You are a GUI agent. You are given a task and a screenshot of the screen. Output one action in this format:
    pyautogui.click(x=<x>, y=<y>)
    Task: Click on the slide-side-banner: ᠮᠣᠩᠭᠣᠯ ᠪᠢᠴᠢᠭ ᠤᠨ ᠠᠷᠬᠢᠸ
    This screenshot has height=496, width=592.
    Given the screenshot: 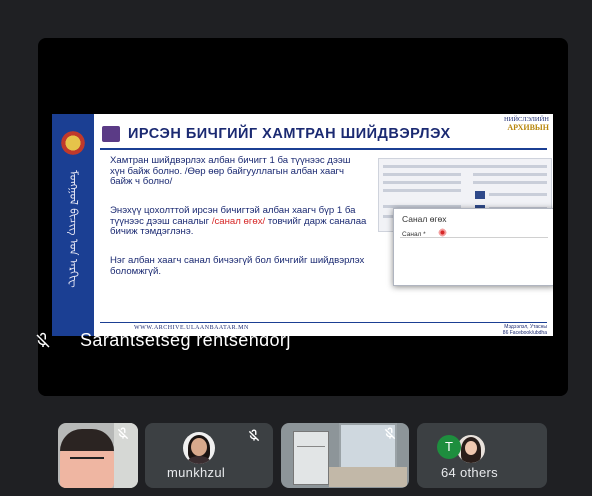 What is the action you would take?
    pyautogui.click(x=73, y=225)
    